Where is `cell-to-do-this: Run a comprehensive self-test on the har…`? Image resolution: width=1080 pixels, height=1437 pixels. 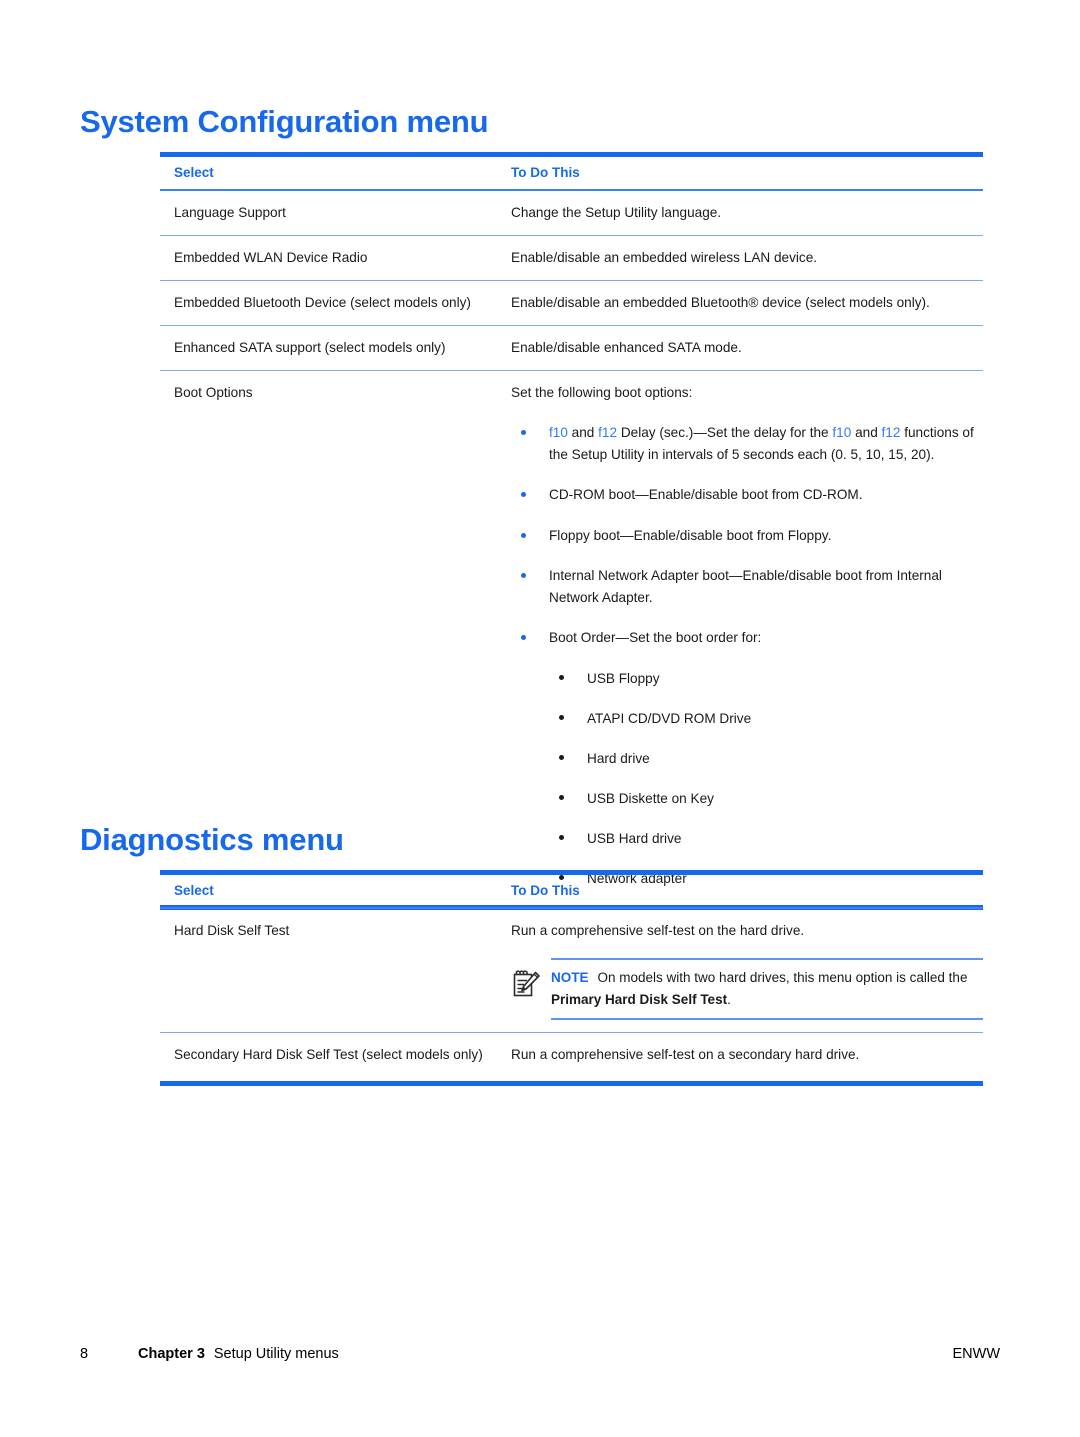
cell-to-do-this: Run a comprehensive self-test on the har… is located at coordinates (747, 973).